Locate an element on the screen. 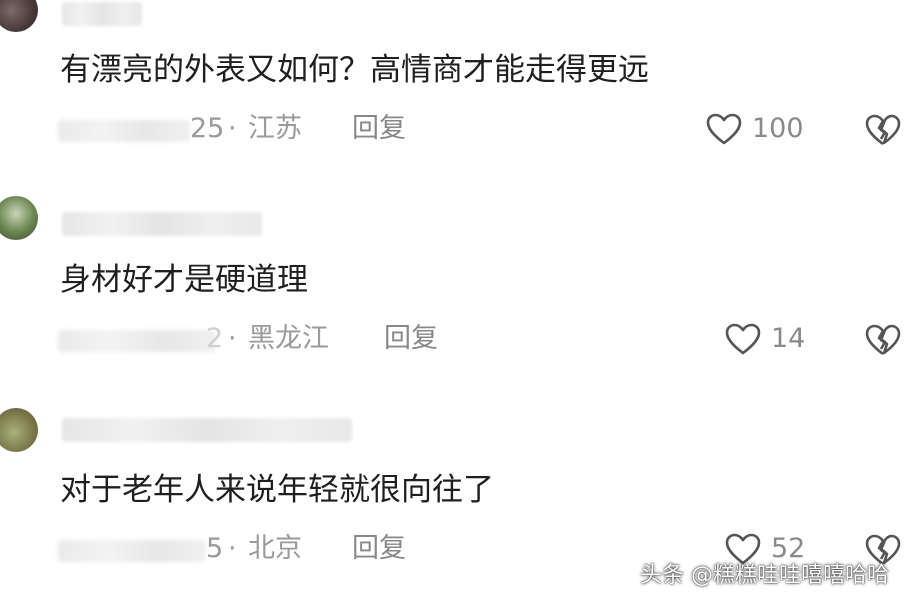  comment-text: 身材好才是硬道理 is located at coordinates (184, 280).